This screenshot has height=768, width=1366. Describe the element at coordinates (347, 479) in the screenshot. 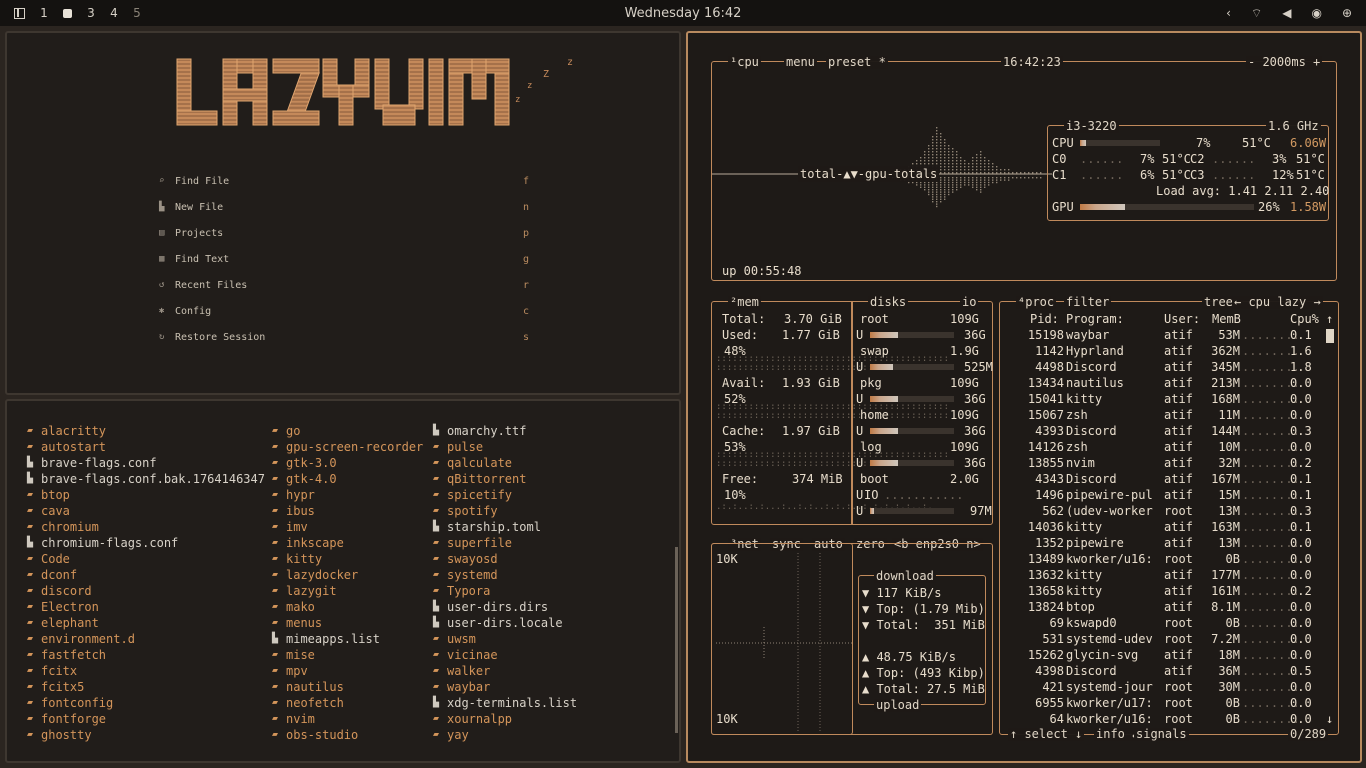

I see `folder-entry: ▰ gtk-4.0` at that location.